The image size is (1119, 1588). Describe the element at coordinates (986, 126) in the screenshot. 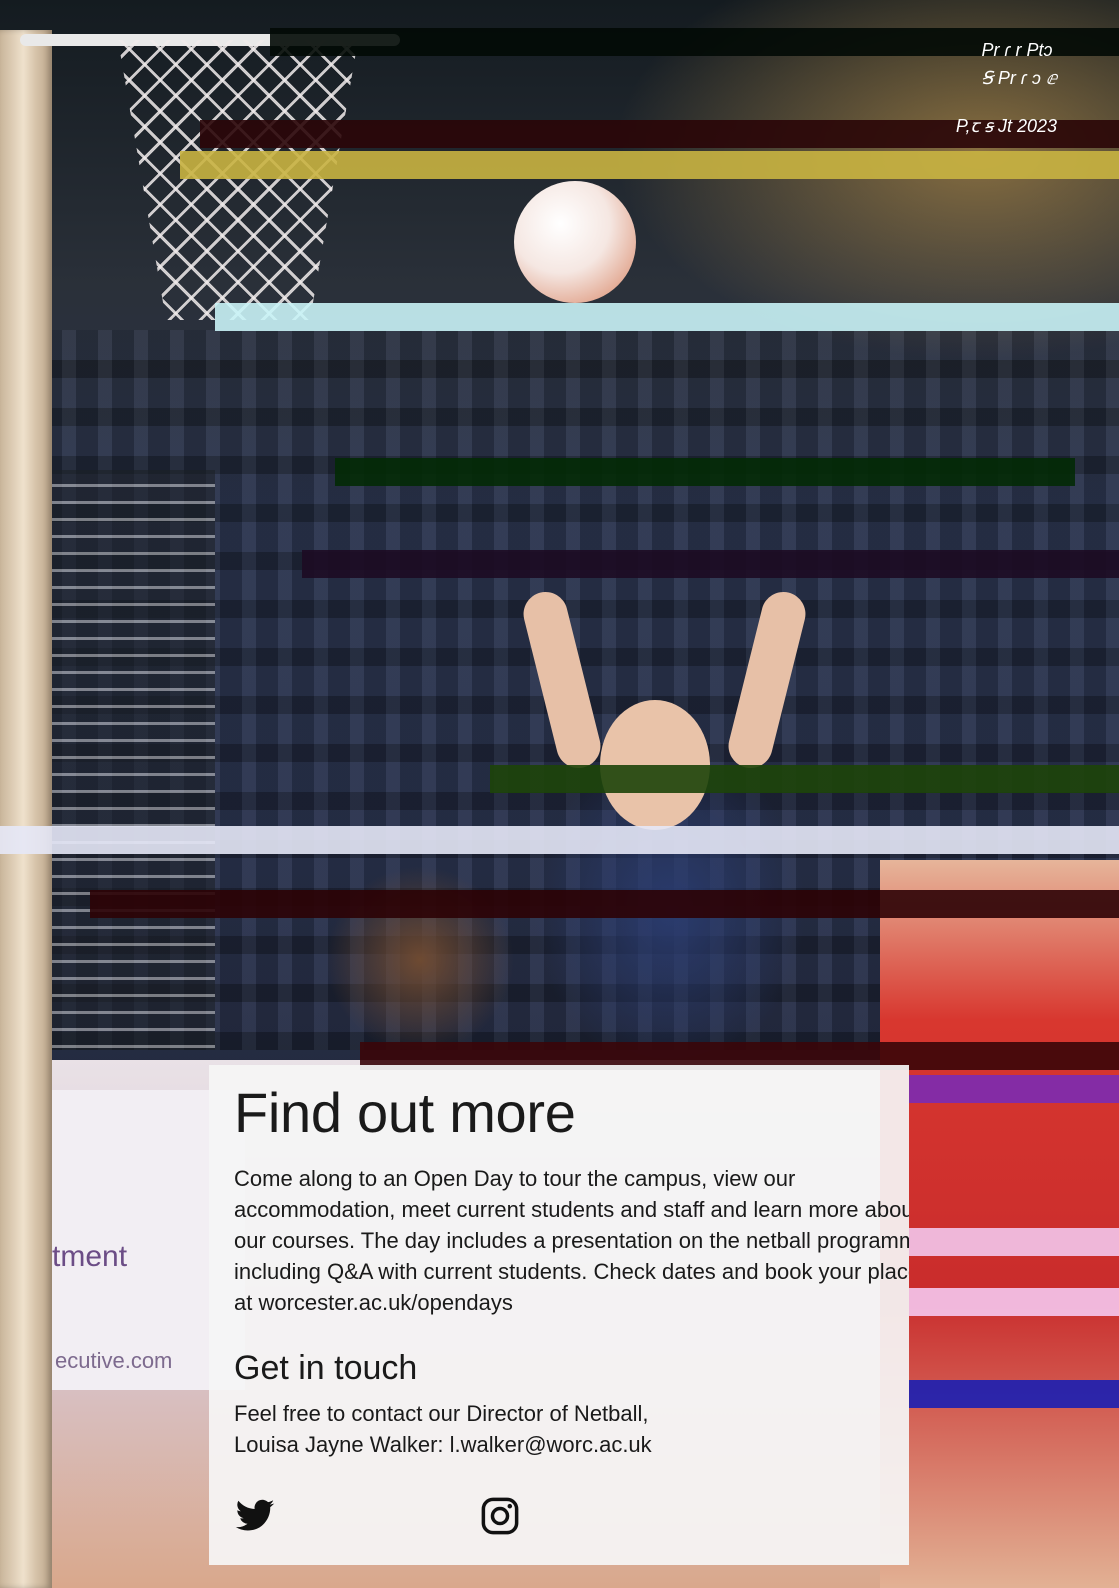

I see `social-header-label: P,ꞇ ꞩ Jt` at that location.